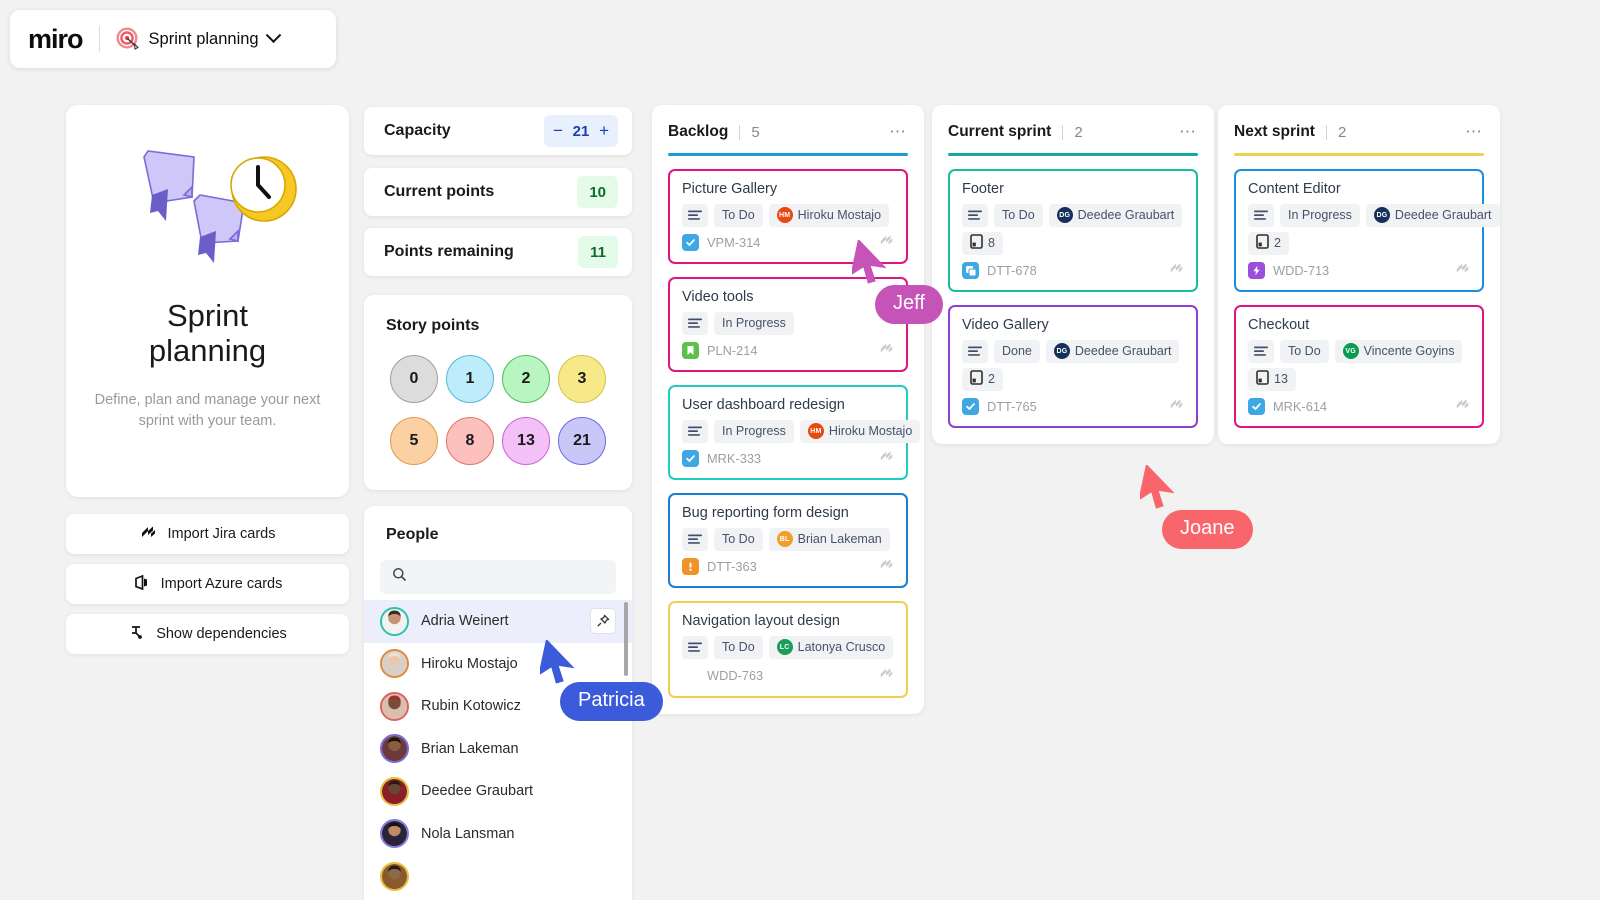 This screenshot has height=900, width=1600. Describe the element at coordinates (1156, 486) in the screenshot. I see `cursor-pointer-icon` at that location.